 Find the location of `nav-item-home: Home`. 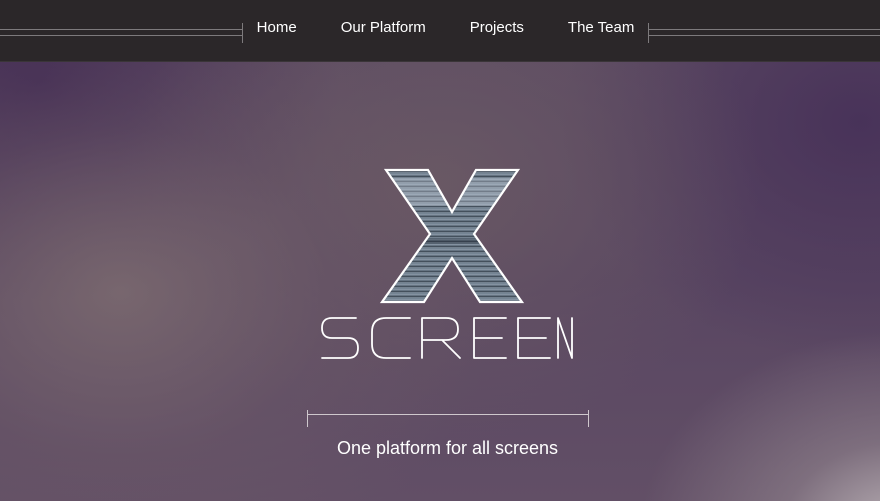

nav-item-home: Home is located at coordinates (277, 27).